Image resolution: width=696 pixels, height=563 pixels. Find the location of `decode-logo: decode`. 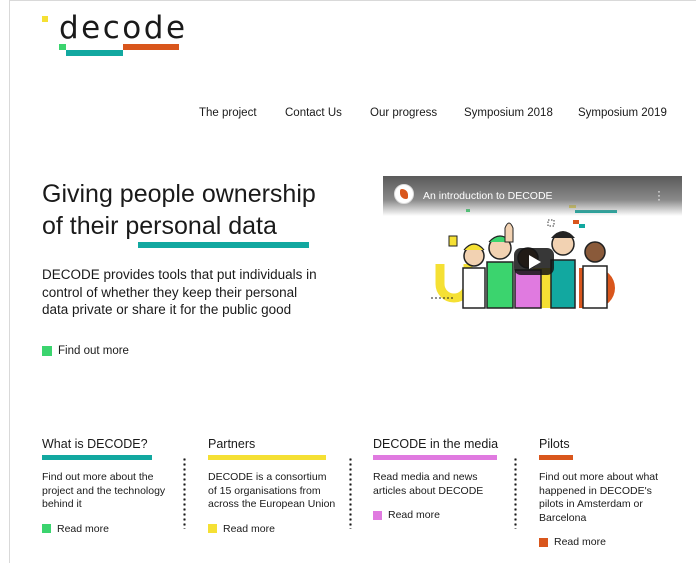

decode-logo: decode is located at coordinates (117, 36).